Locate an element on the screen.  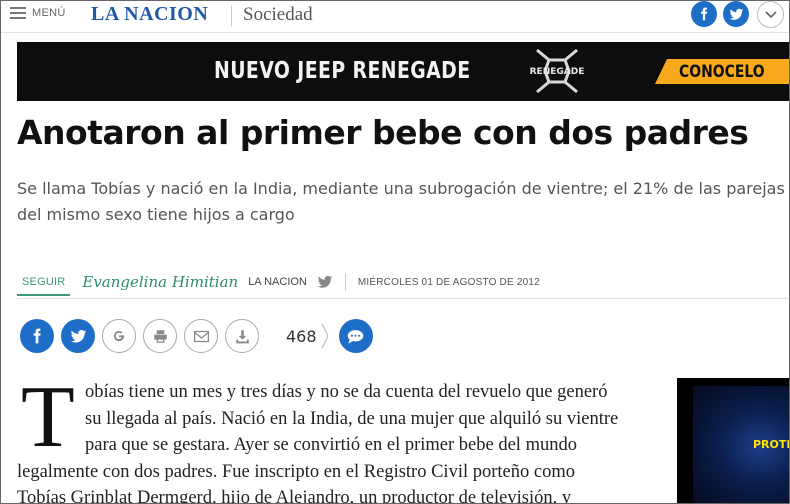
ad-cta-button: CONOCELO is located at coordinates (722, 71).